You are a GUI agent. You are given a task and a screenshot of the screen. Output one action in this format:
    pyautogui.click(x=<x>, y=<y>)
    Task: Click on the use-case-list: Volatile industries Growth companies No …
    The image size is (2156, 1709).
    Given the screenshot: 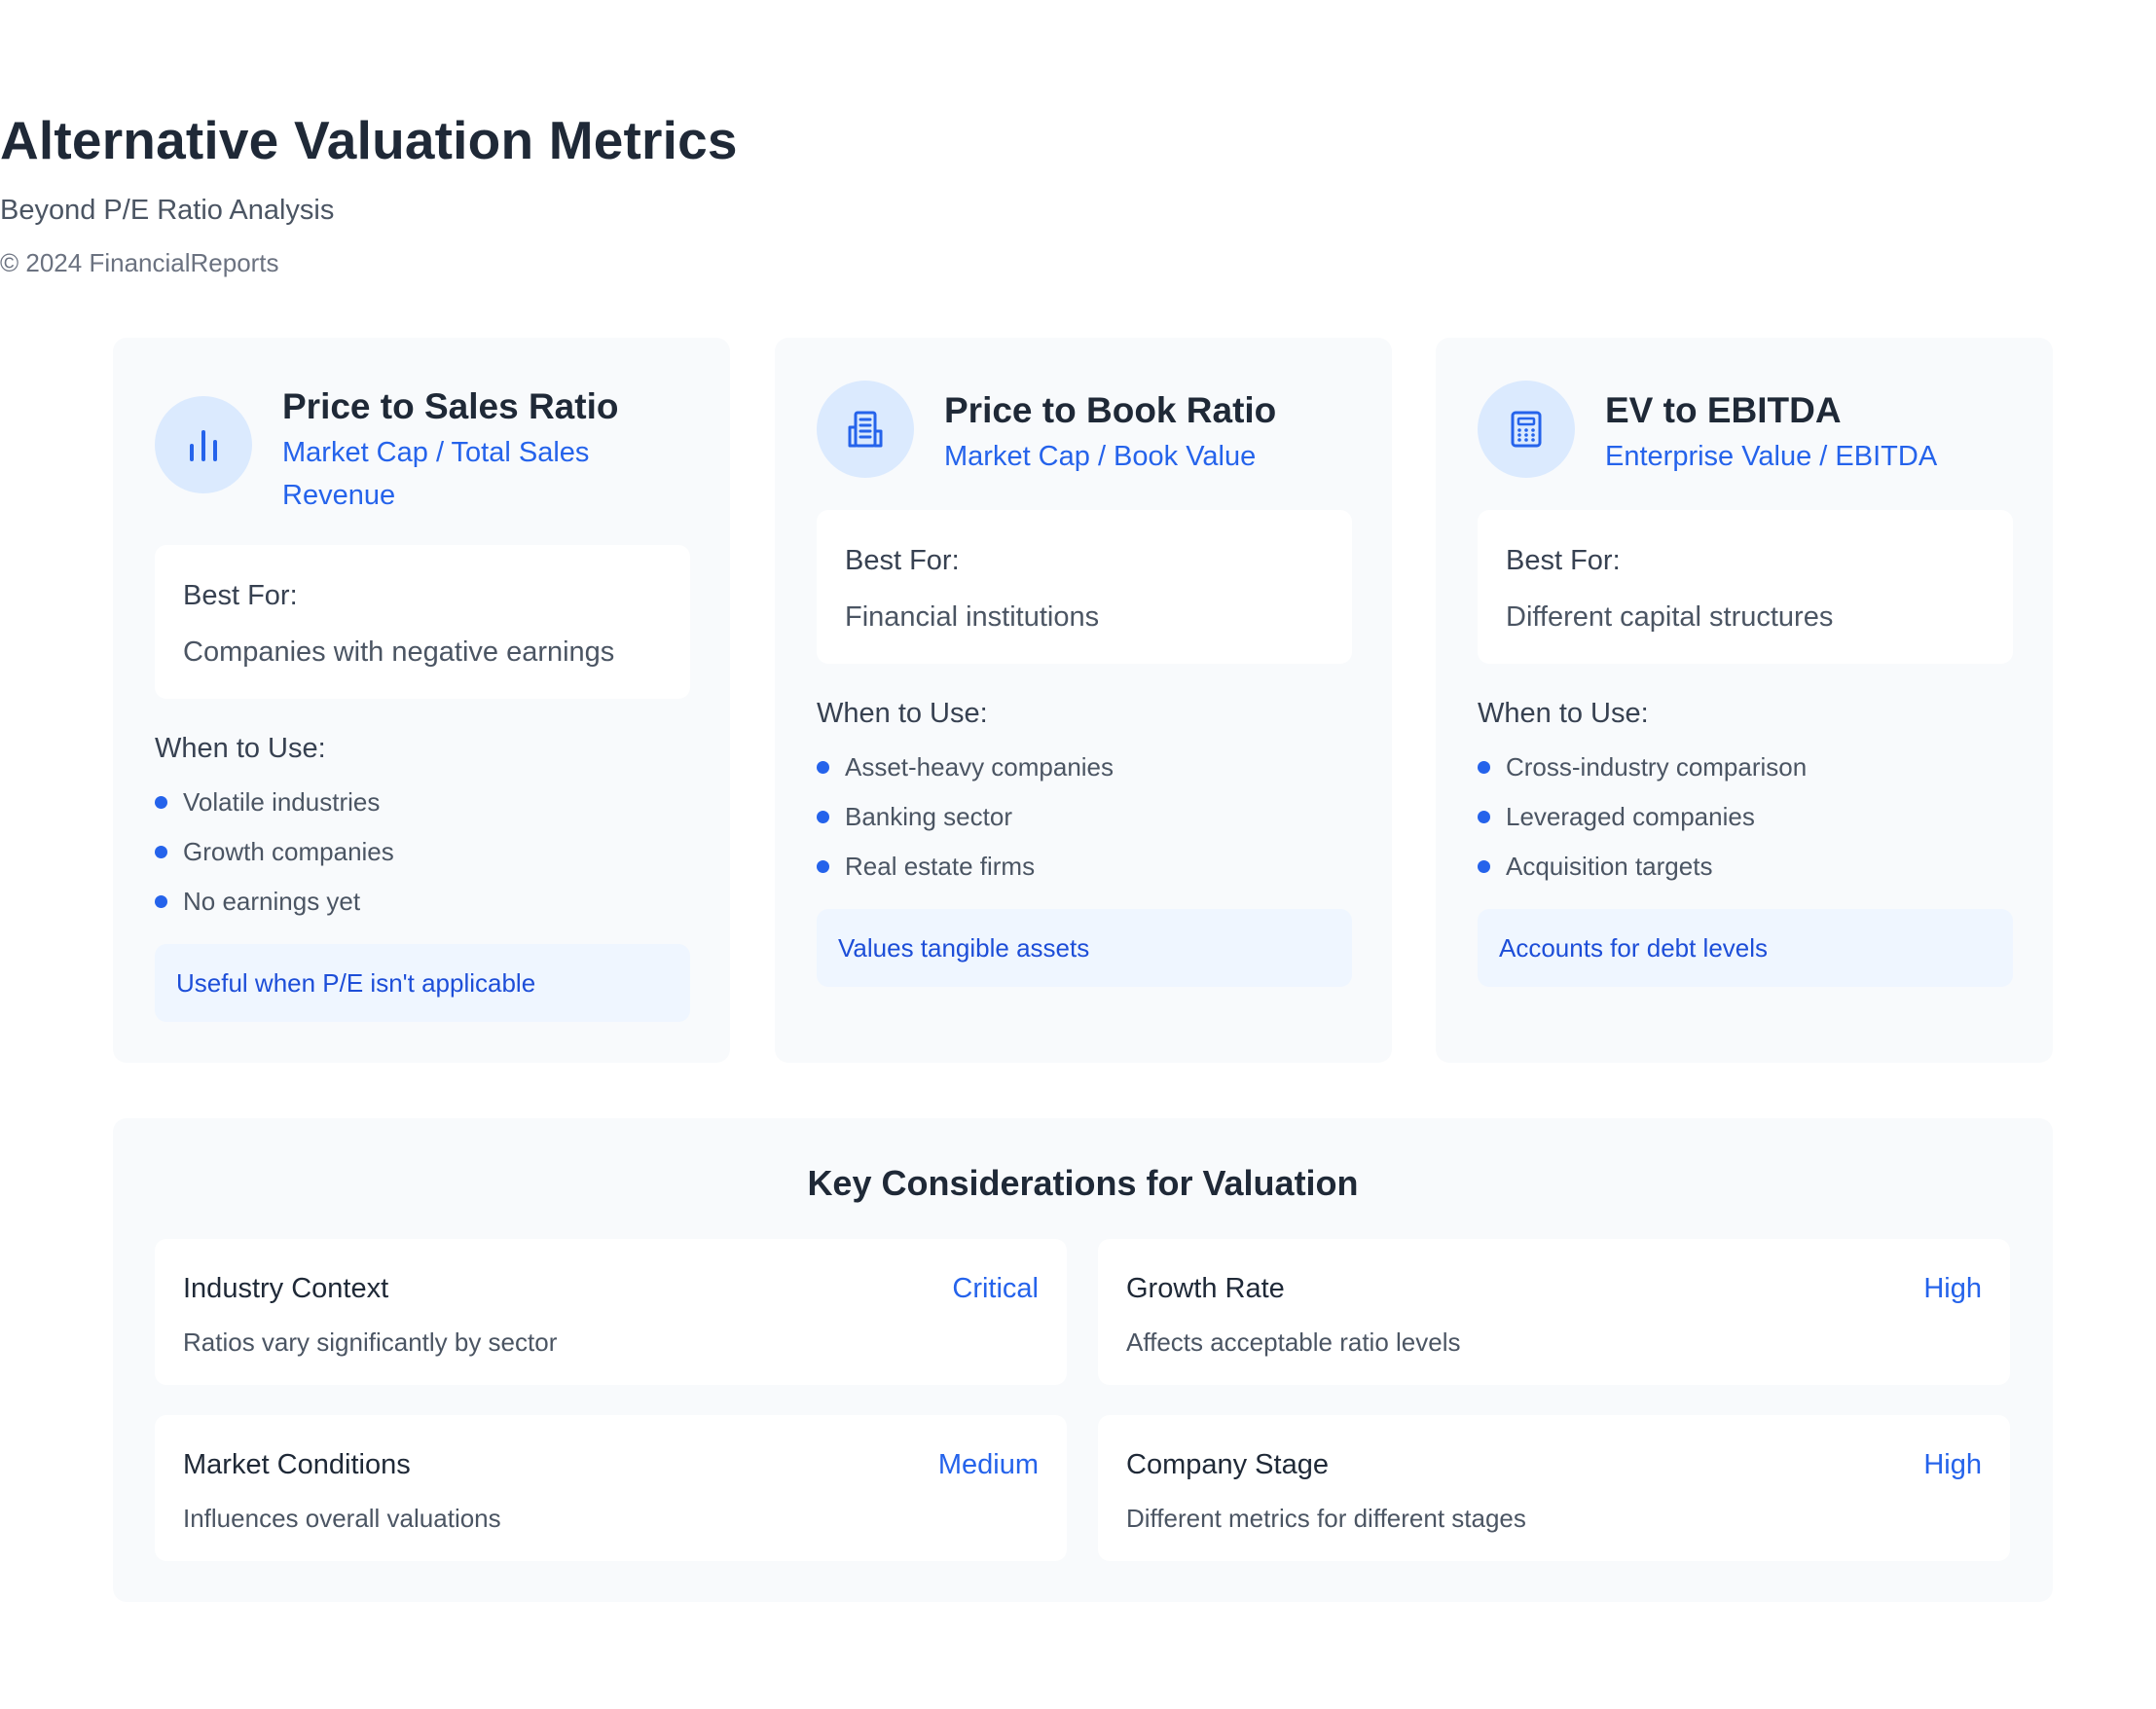 What is the action you would take?
    pyautogui.click(x=274, y=860)
    